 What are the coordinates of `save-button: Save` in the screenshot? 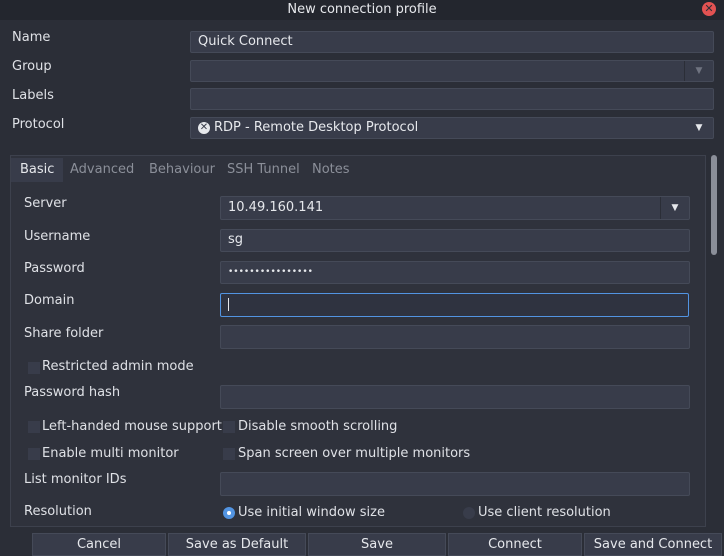 It's located at (377, 544).